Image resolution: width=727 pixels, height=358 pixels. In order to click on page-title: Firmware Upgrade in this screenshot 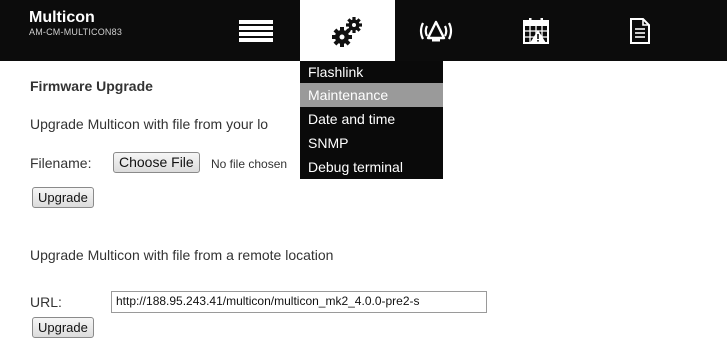, I will do `click(91, 86)`.